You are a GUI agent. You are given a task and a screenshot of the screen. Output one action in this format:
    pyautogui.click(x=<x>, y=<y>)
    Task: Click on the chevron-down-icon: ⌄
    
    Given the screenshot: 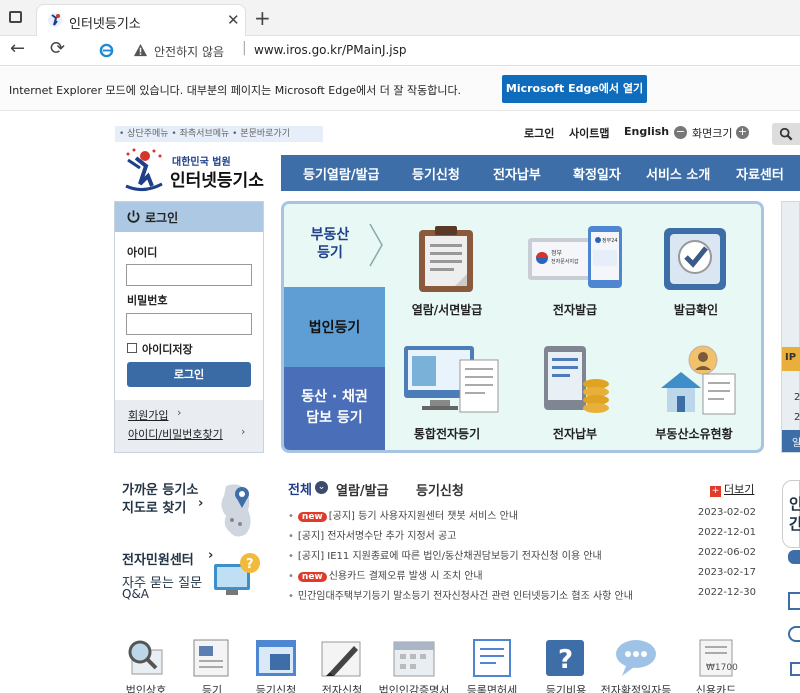 What is the action you would take?
    pyautogui.click(x=321, y=487)
    